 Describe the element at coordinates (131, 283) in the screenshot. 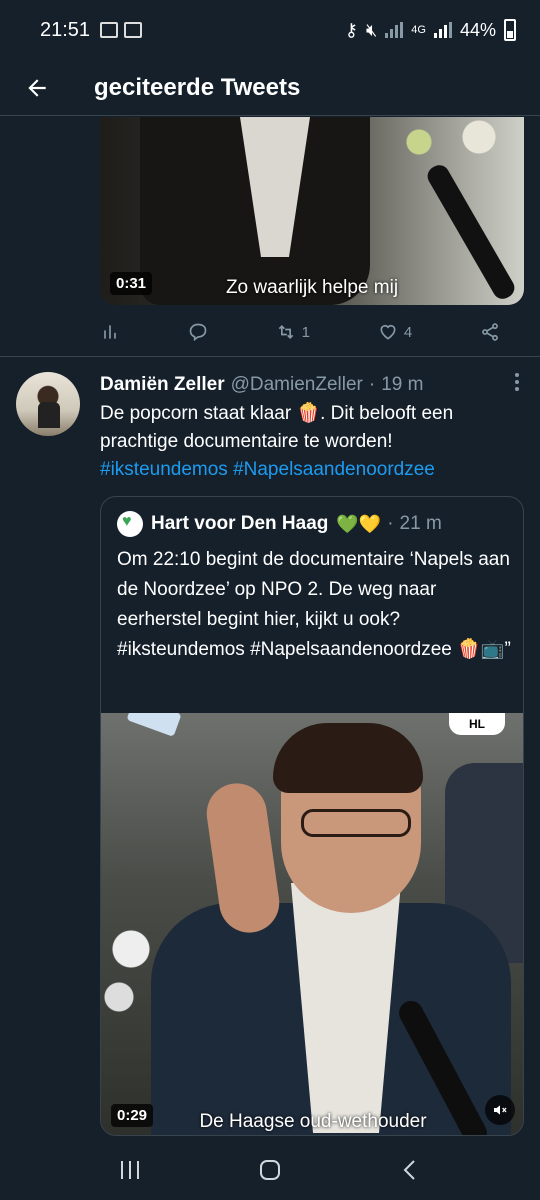

I see `video-duration: 0:31` at that location.